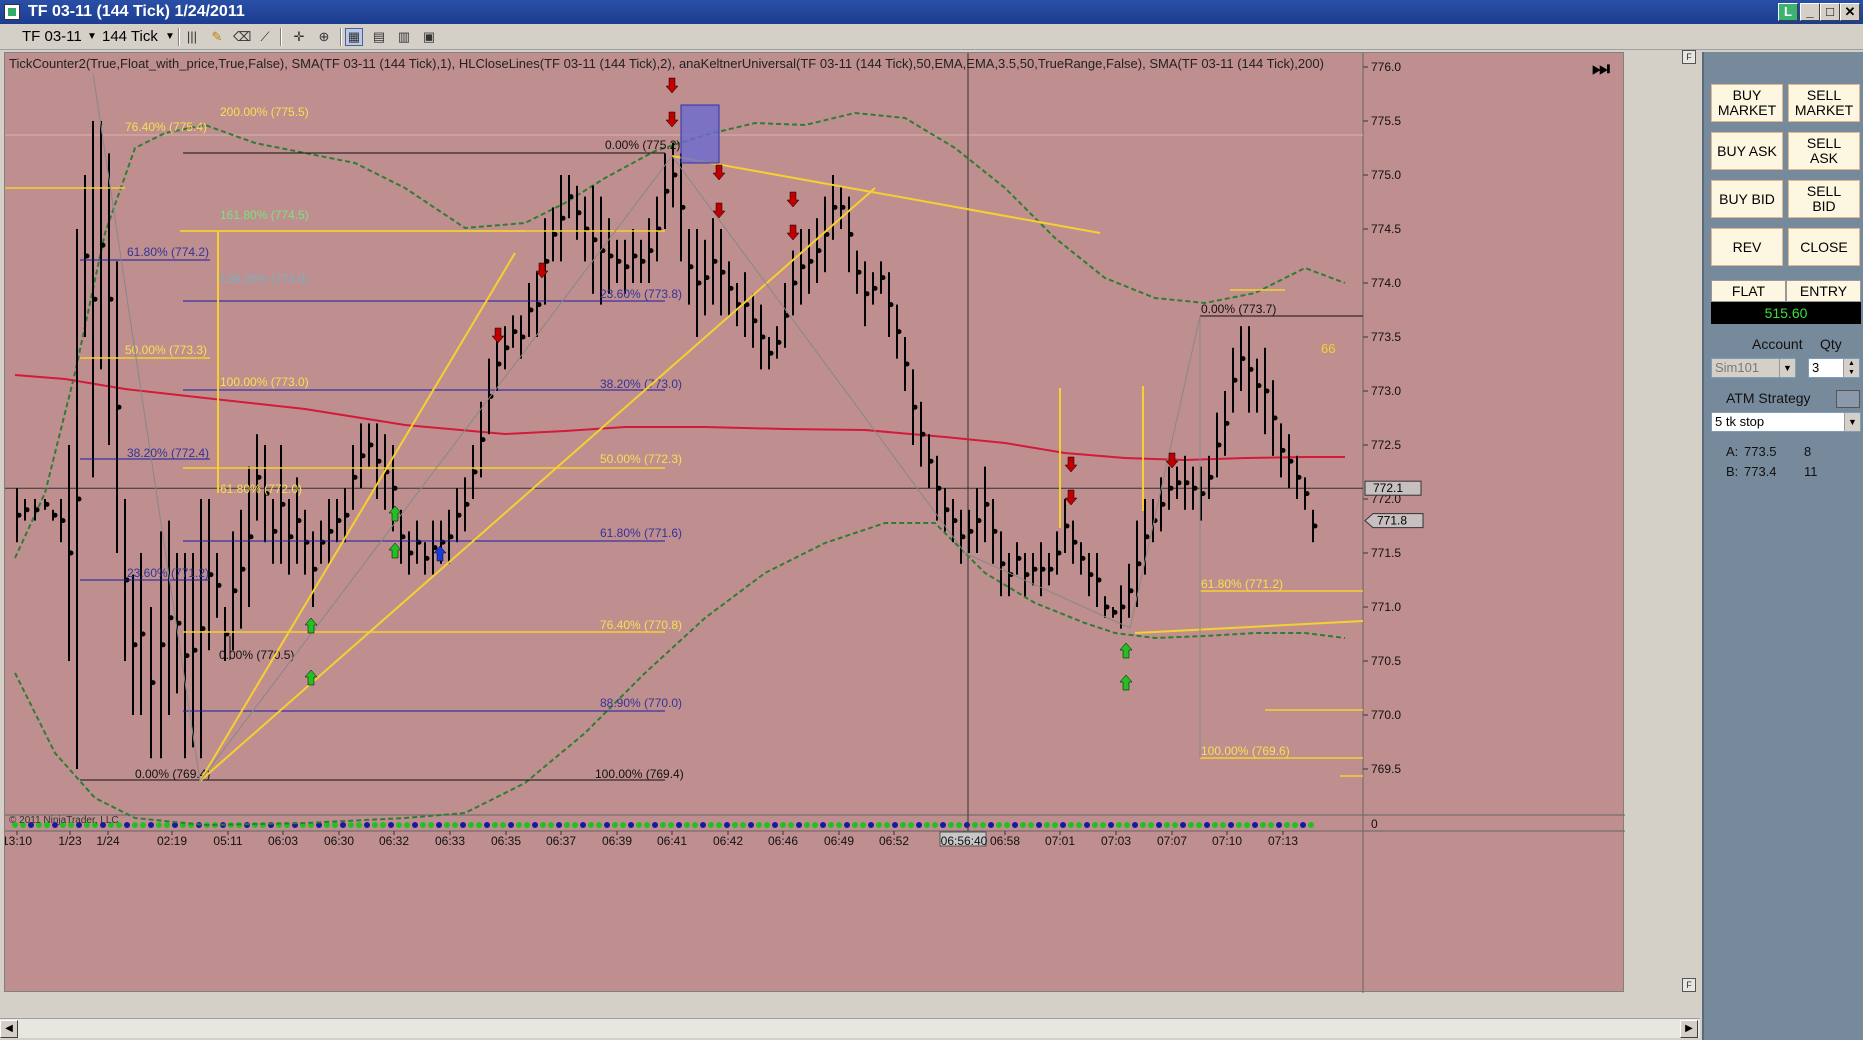 The width and height of the screenshot is (1863, 1040). What do you see at coordinates (379, 37) in the screenshot?
I see `properties-icon: ▤` at bounding box center [379, 37].